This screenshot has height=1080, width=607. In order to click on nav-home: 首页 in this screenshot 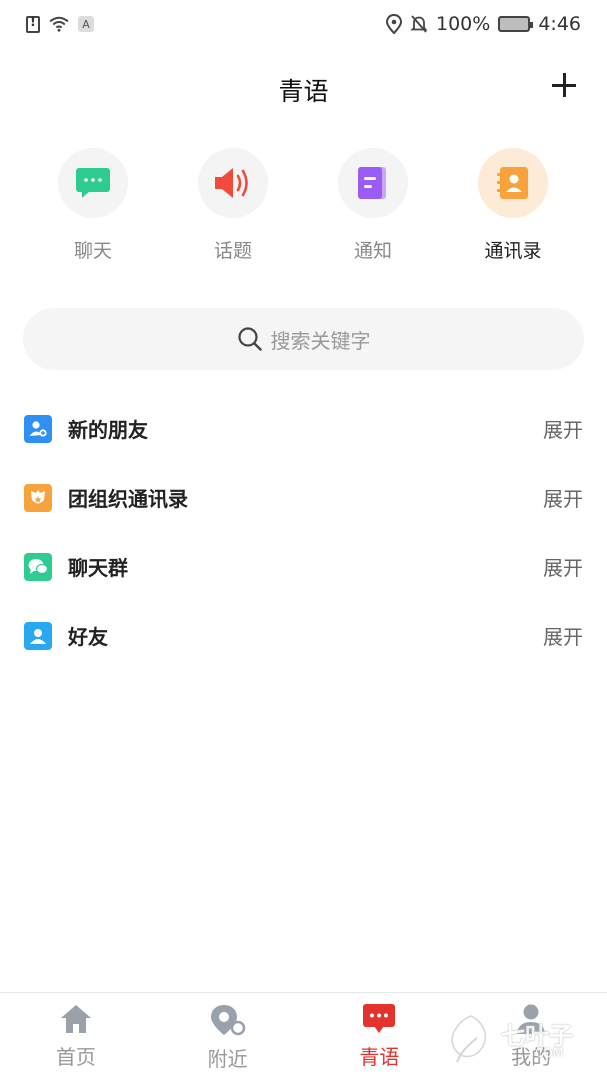, I will do `click(76, 1036)`.